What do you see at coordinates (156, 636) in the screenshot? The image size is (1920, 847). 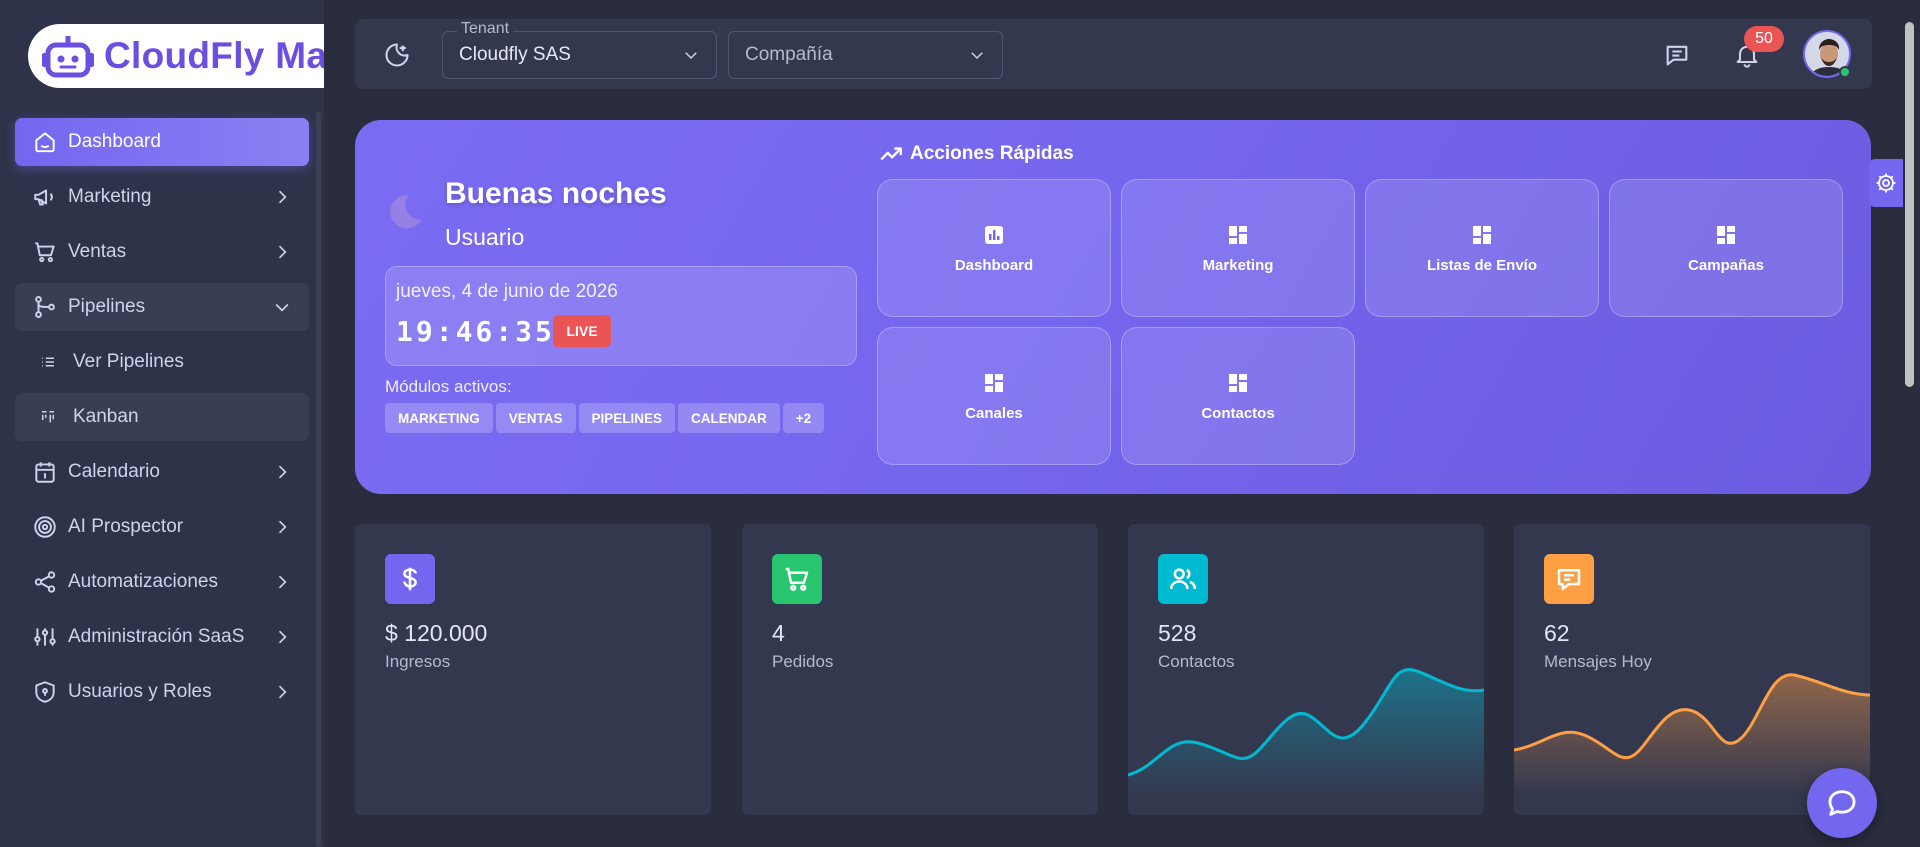 I see `sidebar-item-label: Administración SaaS` at bounding box center [156, 636].